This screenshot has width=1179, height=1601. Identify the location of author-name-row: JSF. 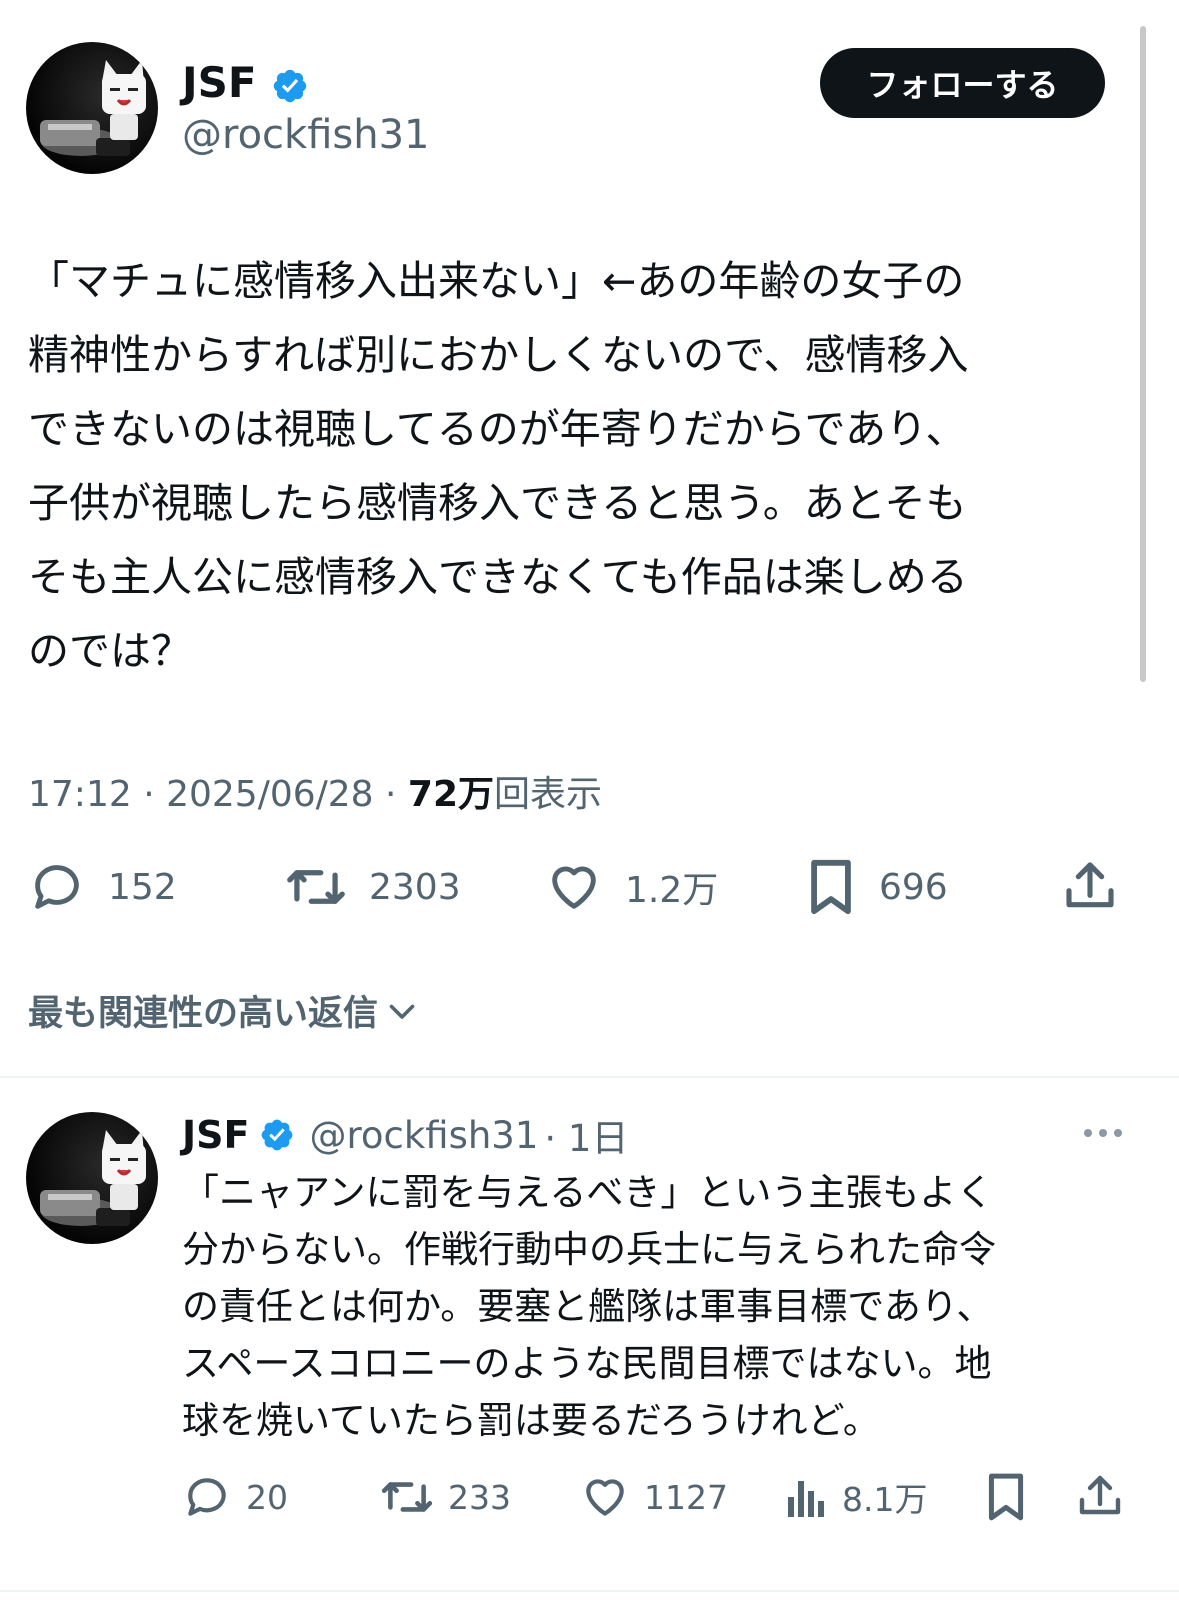
(245, 83).